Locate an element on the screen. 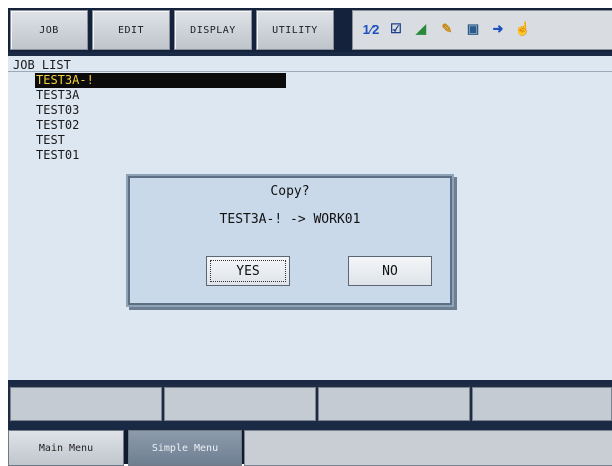  menu-utility-button: UTILITY is located at coordinates (295, 30).